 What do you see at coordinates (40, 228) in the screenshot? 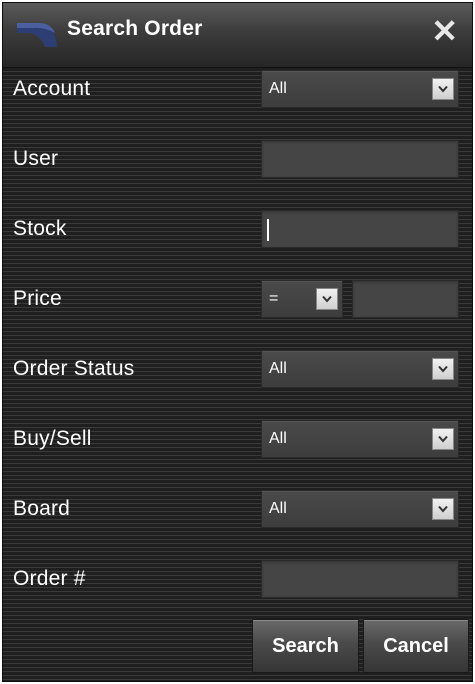
I see `stock-label: Stock` at bounding box center [40, 228].